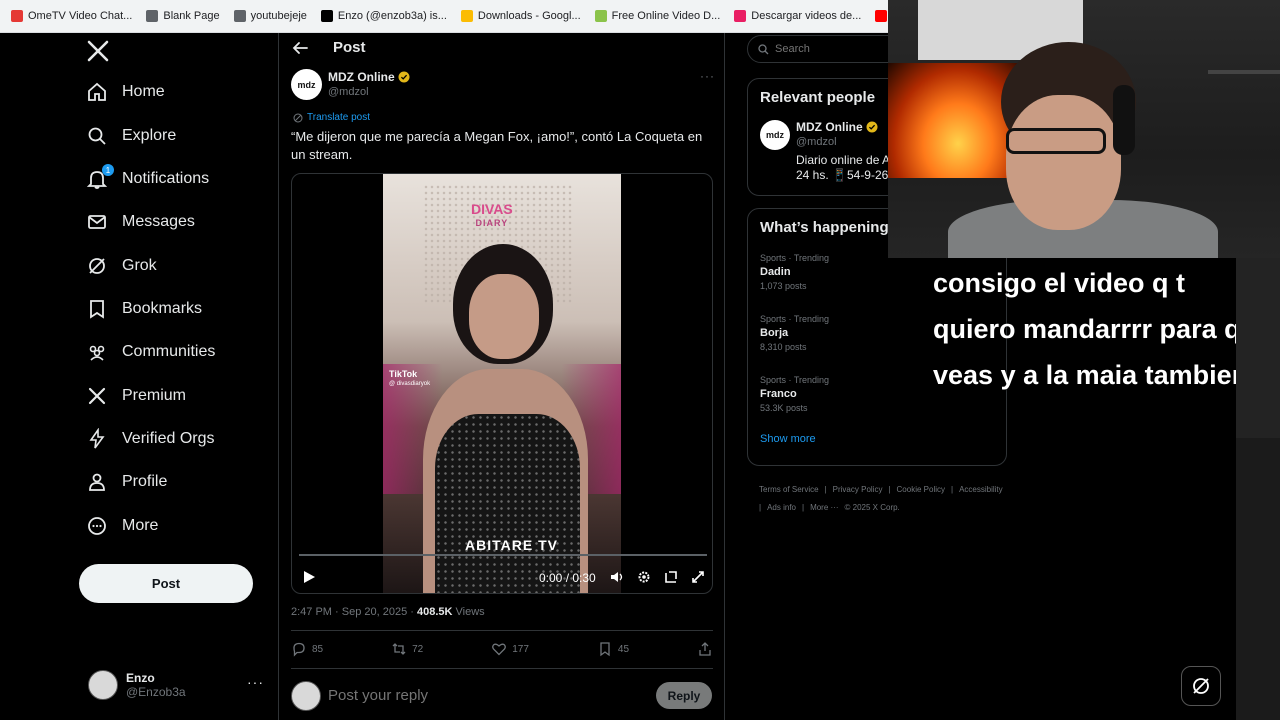  What do you see at coordinates (872, 507) in the screenshot?
I see `footer-link: © 2025 X Corp.` at bounding box center [872, 507].